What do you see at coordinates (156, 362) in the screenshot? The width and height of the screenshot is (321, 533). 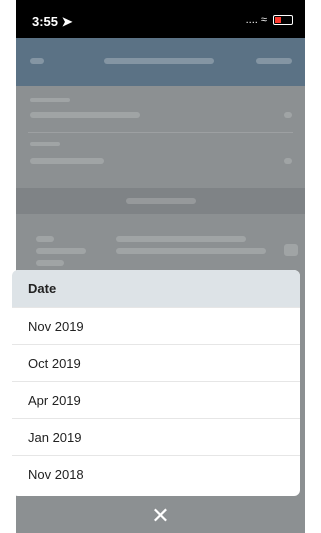 I see `date-option: Oct 2019` at bounding box center [156, 362].